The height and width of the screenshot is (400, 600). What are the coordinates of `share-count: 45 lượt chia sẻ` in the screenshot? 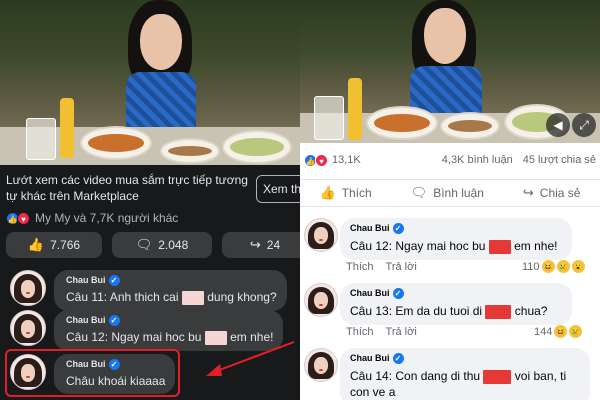 It's located at (559, 160).